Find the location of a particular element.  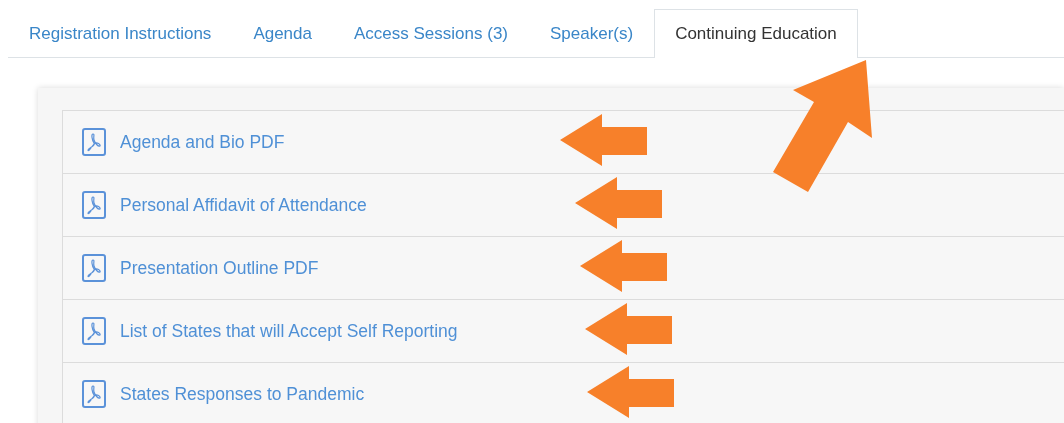

tab: Registration Instructions is located at coordinates (120, 33).